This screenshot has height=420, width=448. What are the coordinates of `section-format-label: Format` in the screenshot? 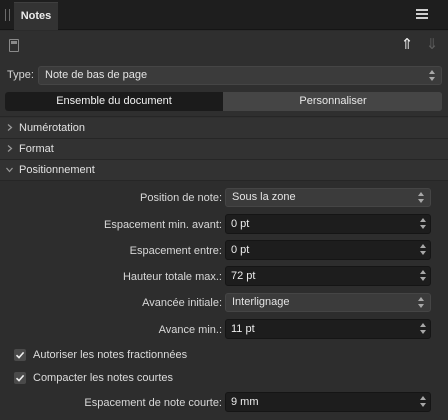 It's located at (36, 149).